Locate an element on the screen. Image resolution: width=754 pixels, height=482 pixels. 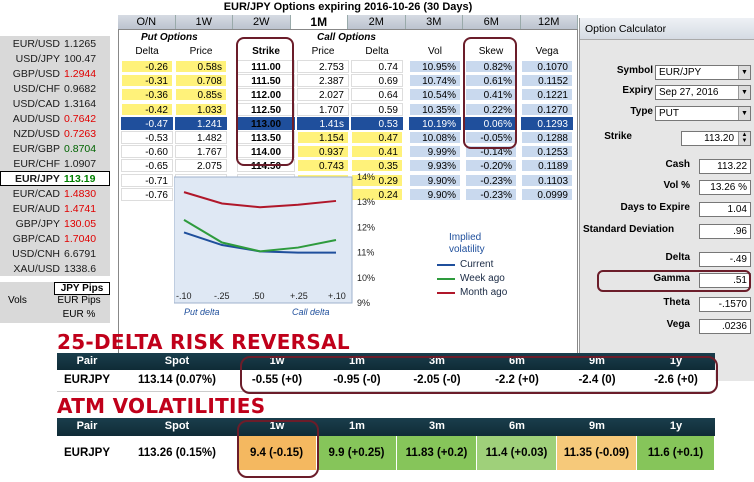
x-group-put-delta: Put delta is located at coordinates (202, 312).